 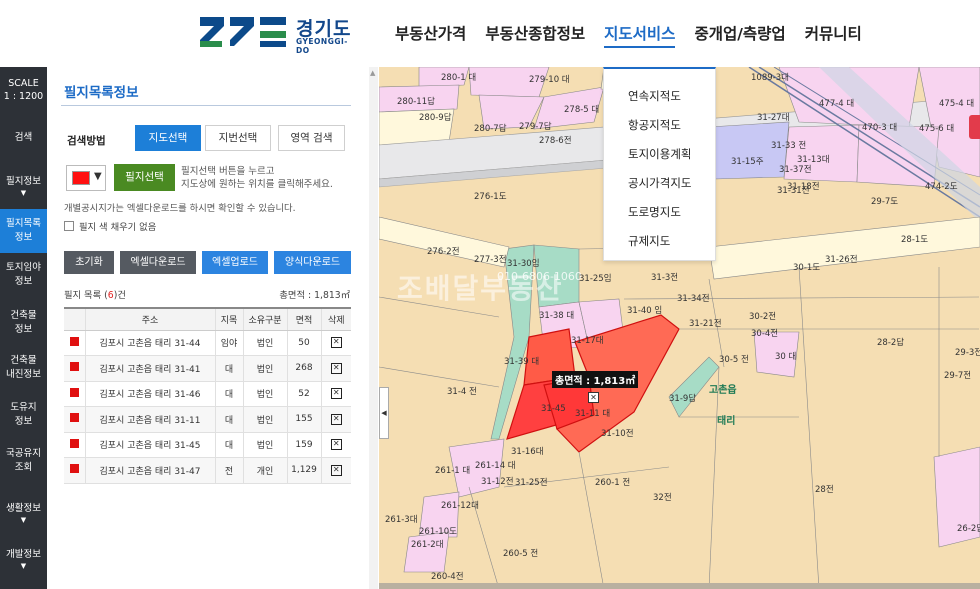 What do you see at coordinates (311, 138) in the screenshot?
I see `tab-area-search: 영역 검색` at bounding box center [311, 138].